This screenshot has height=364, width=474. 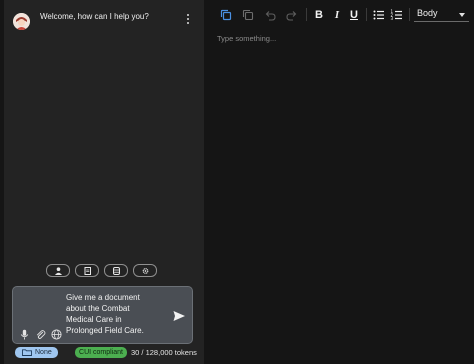 What do you see at coordinates (397, 15) in the screenshot?
I see `numbered-list-icon: 1 2 3` at bounding box center [397, 15].